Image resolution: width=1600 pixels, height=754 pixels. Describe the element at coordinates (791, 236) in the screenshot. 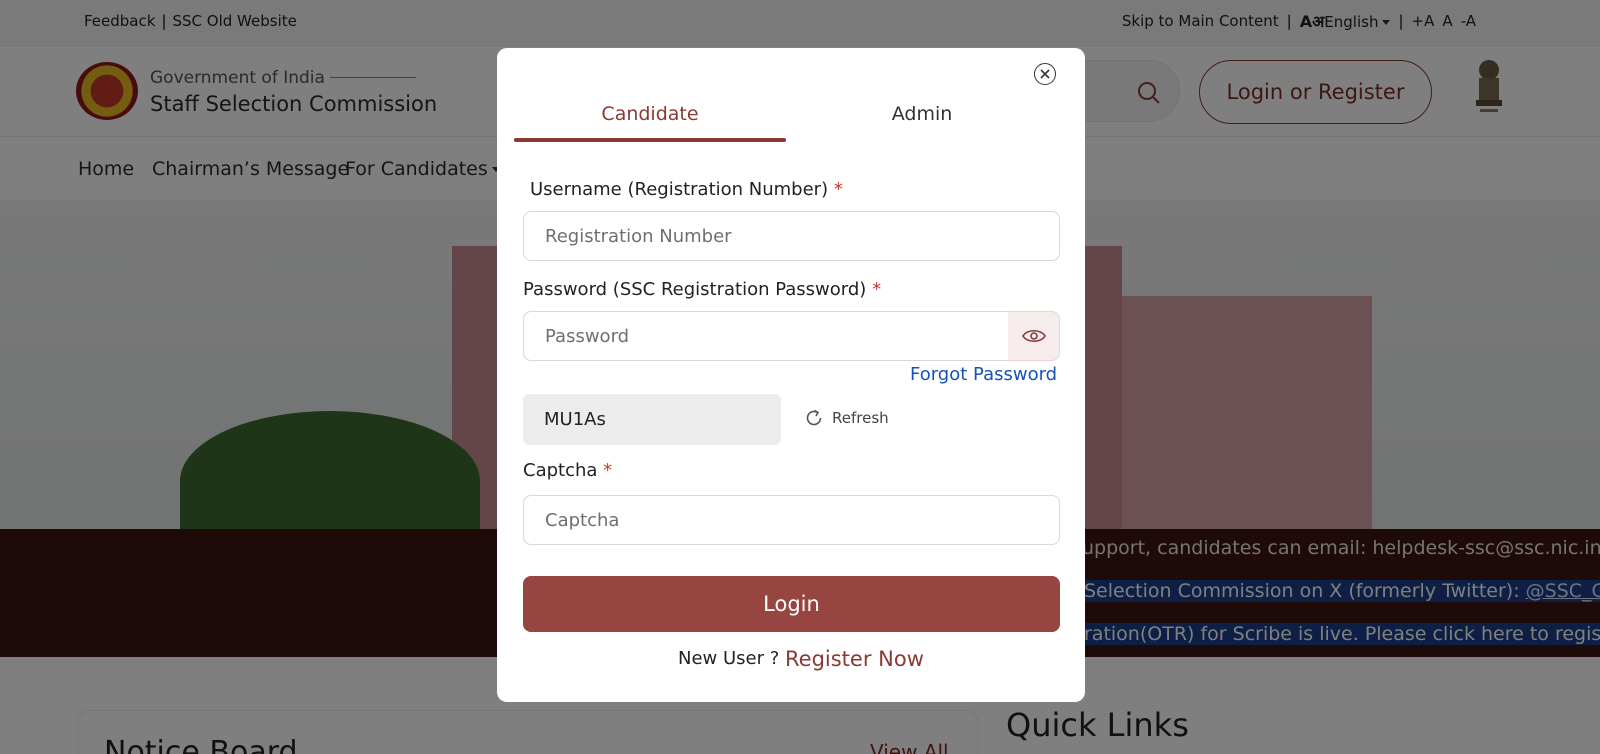

I see `username-input` at that location.